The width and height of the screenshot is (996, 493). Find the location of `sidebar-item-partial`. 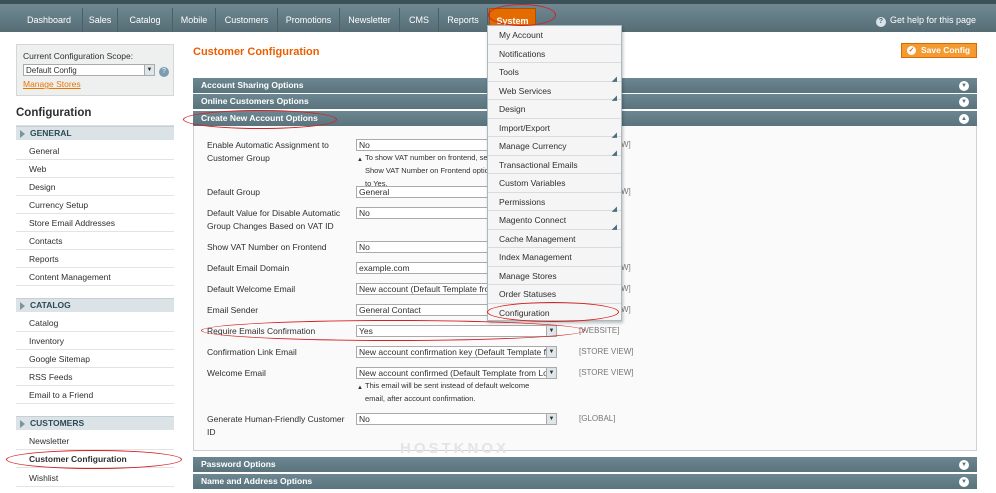

sidebar-item-partial is located at coordinates (95, 490).